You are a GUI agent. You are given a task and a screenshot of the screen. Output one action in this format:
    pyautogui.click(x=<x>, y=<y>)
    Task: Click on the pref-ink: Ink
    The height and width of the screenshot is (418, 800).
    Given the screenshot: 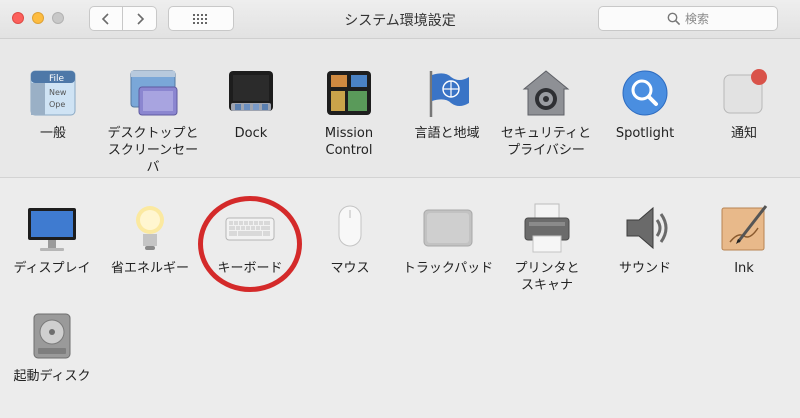 What is the action you would take?
    pyautogui.click(x=744, y=239)
    